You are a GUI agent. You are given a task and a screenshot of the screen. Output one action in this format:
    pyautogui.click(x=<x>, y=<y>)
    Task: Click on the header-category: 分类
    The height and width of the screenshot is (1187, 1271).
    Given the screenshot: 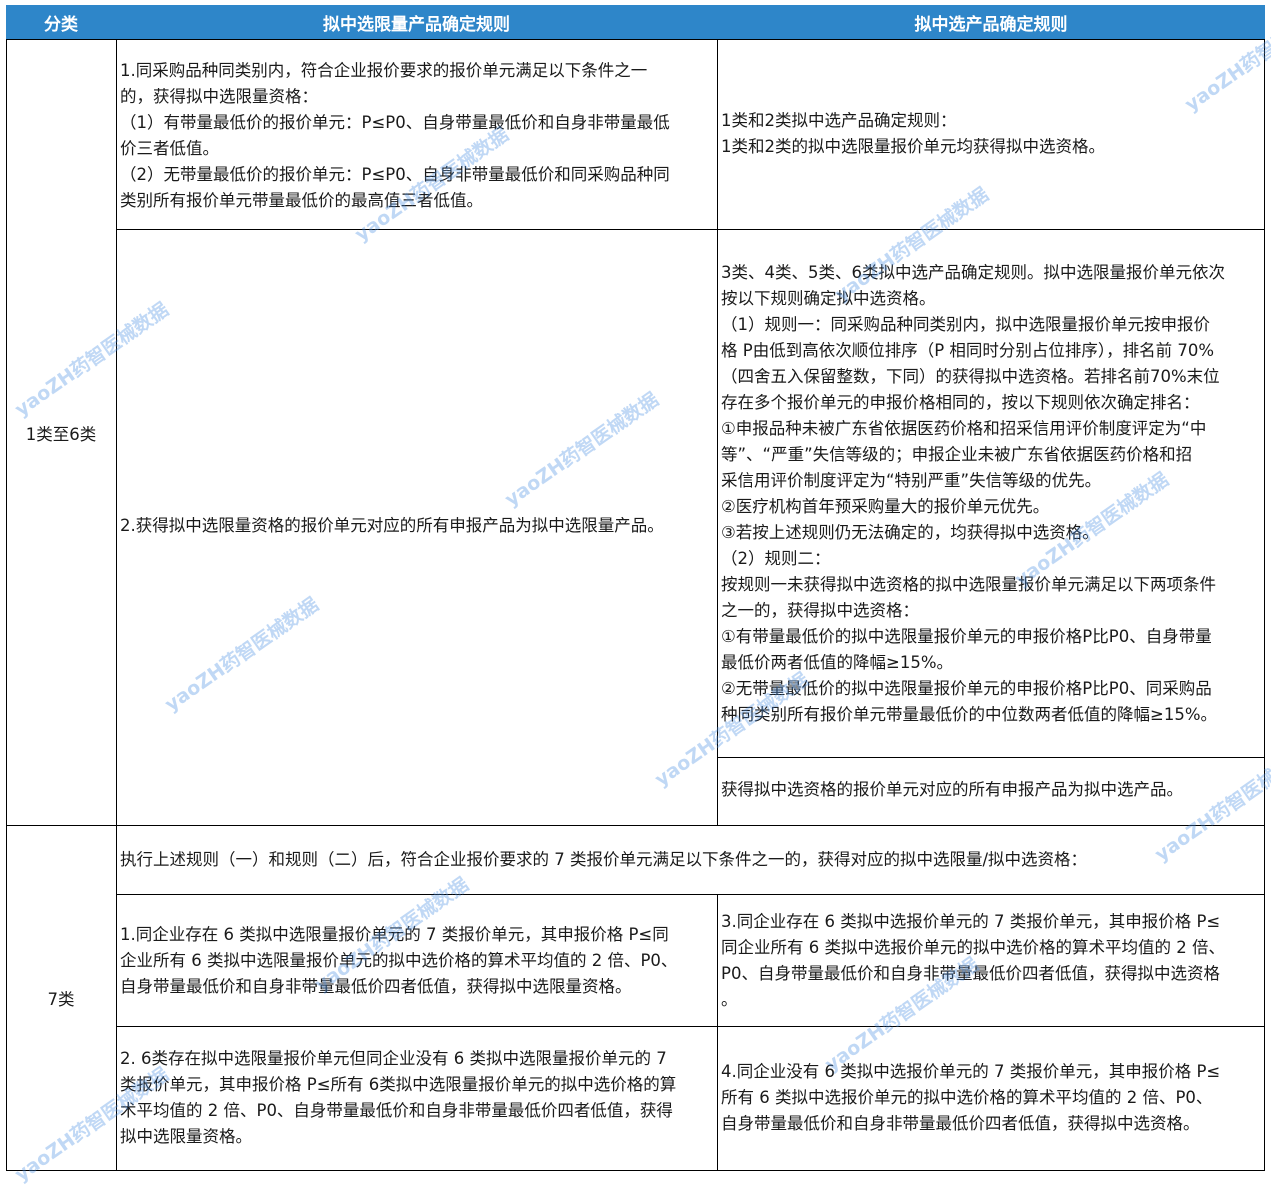 What is the action you would take?
    pyautogui.click(x=61, y=22)
    